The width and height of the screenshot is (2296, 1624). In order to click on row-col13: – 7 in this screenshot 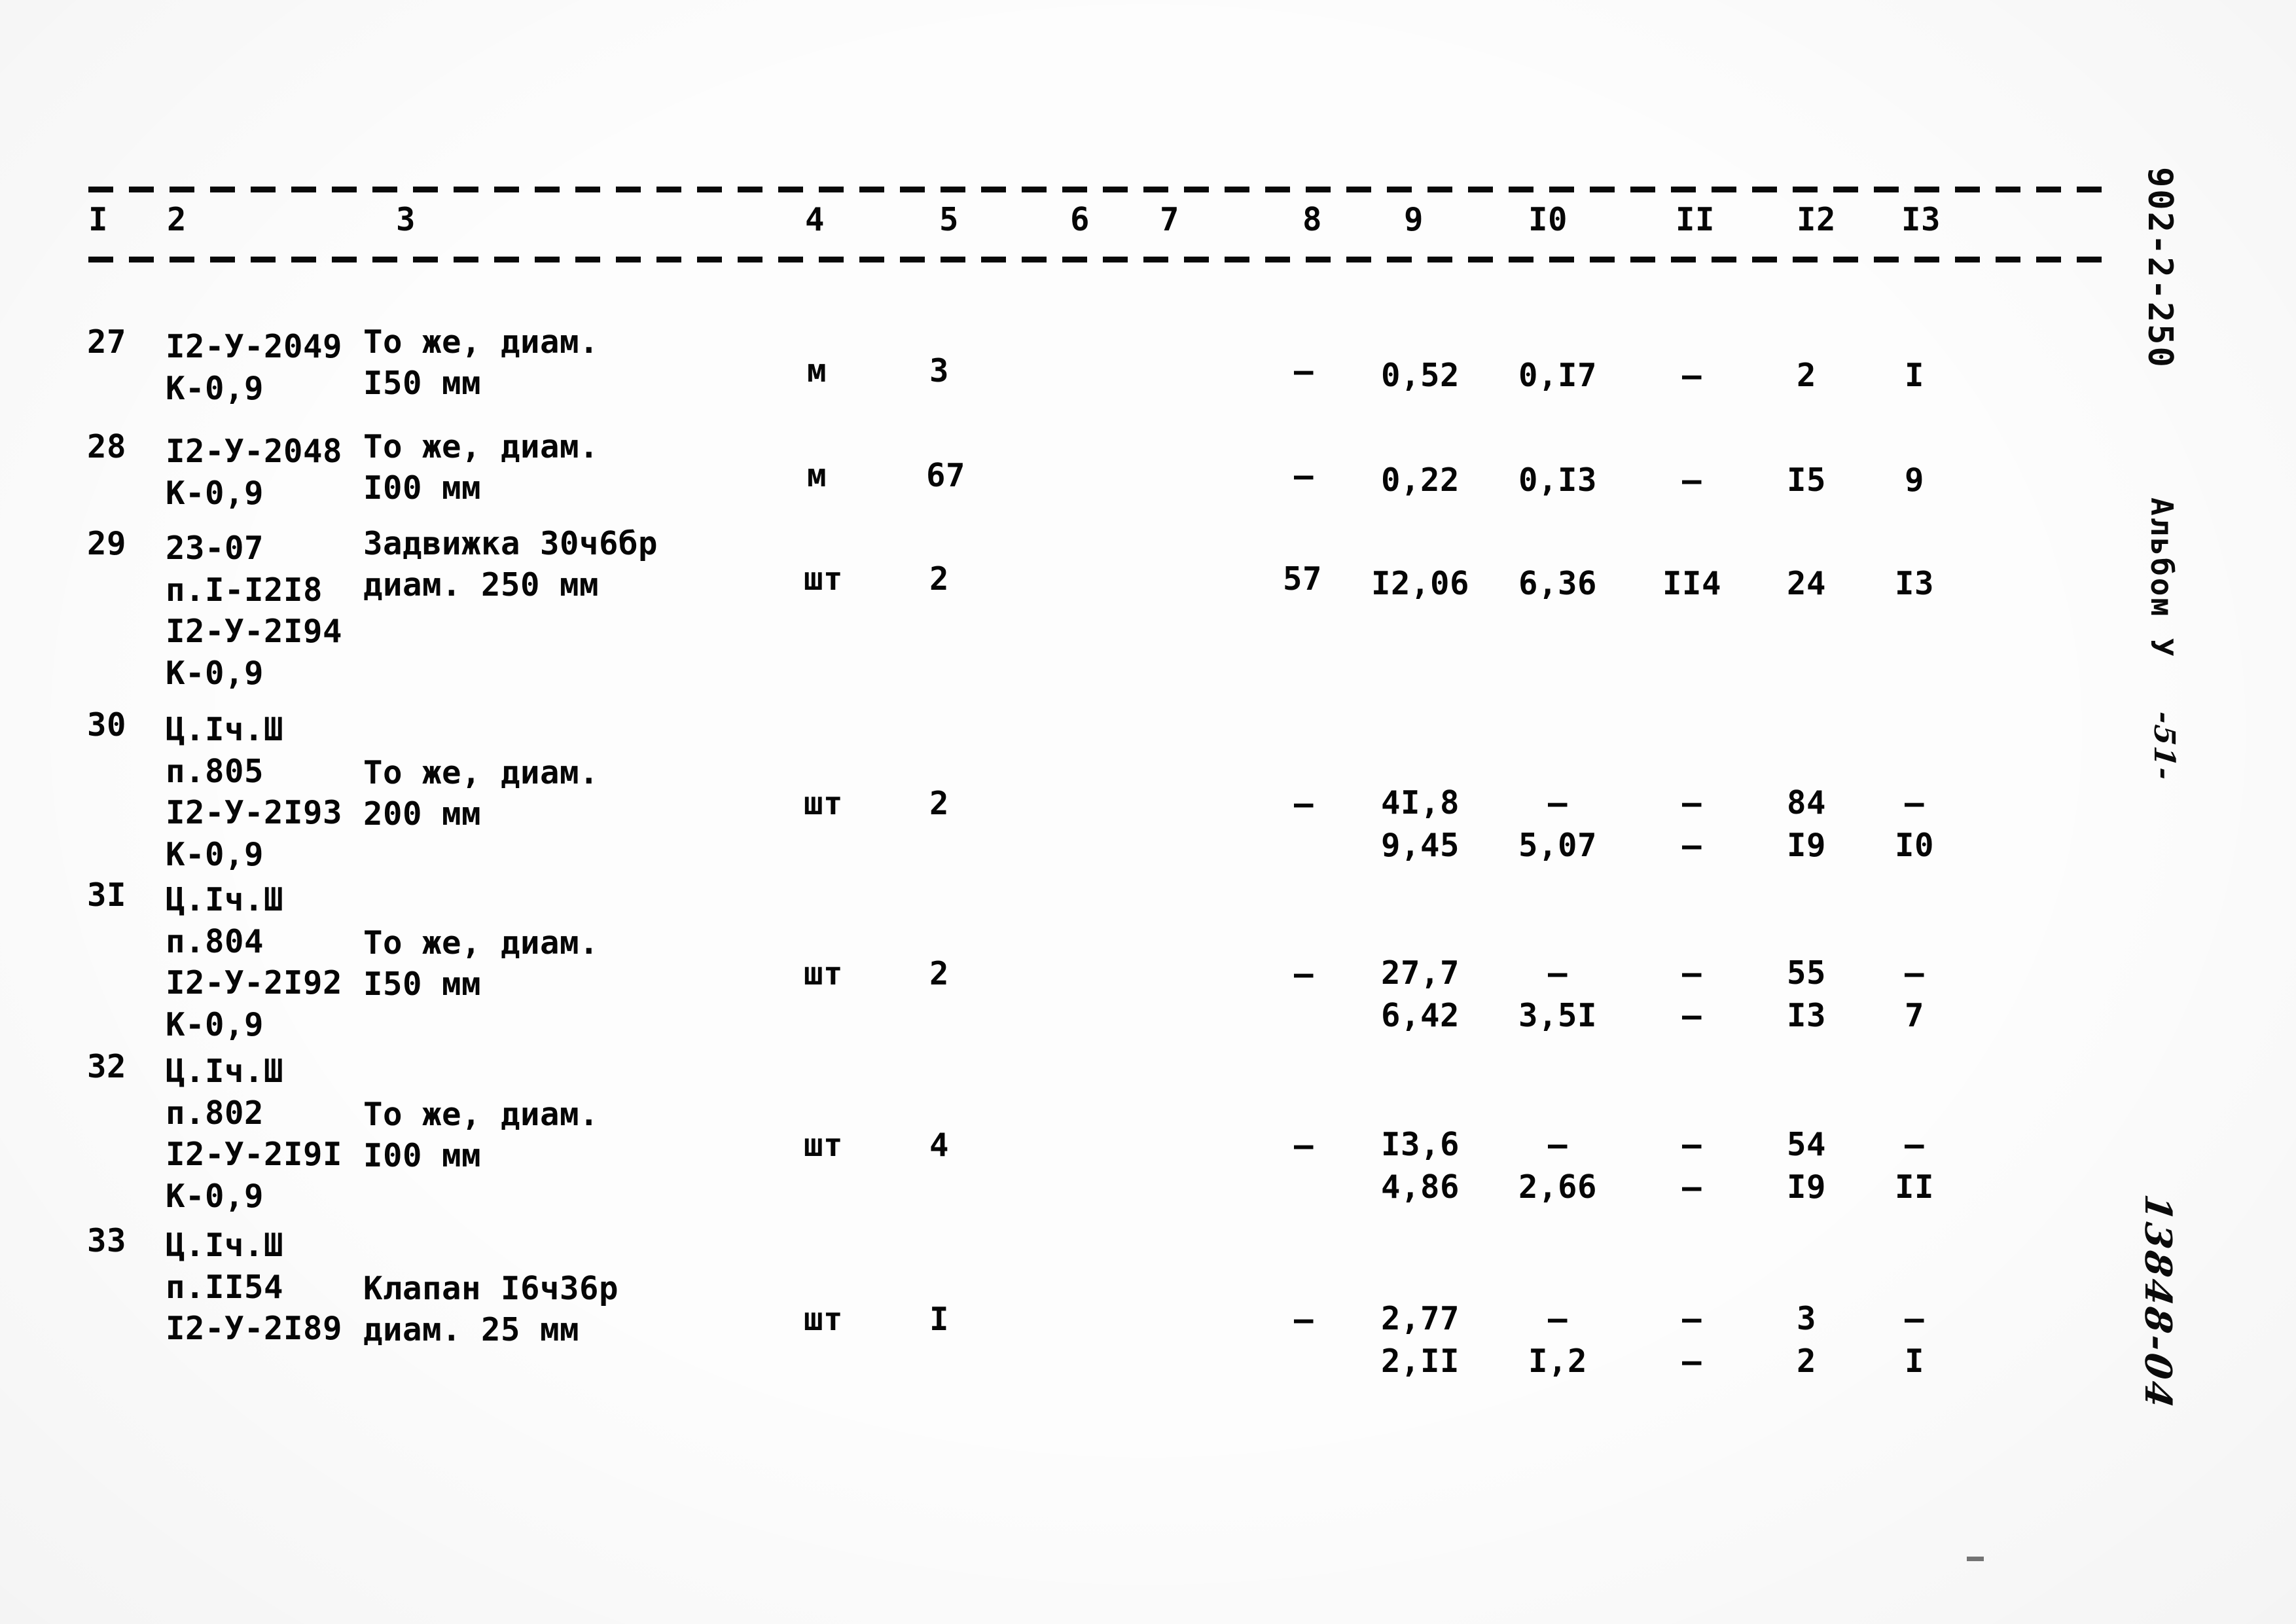, I will do `click(1914, 994)`.